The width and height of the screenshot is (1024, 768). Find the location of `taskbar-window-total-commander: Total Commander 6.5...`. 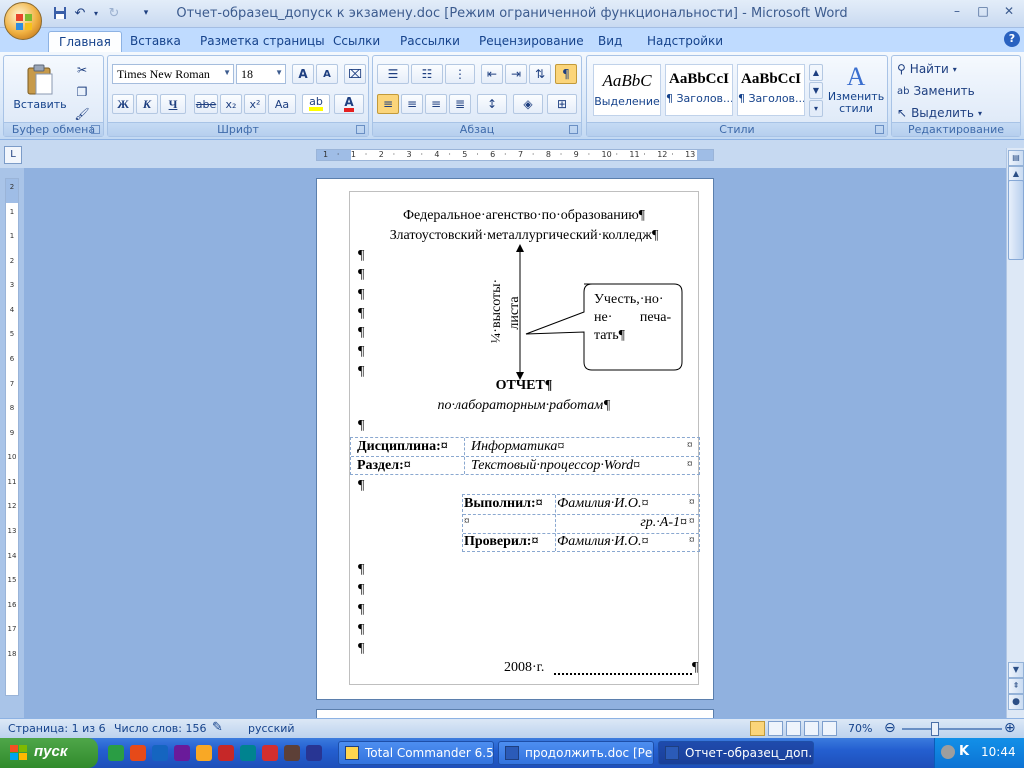

taskbar-window-total-commander: Total Commander 6.5... is located at coordinates (416, 753).